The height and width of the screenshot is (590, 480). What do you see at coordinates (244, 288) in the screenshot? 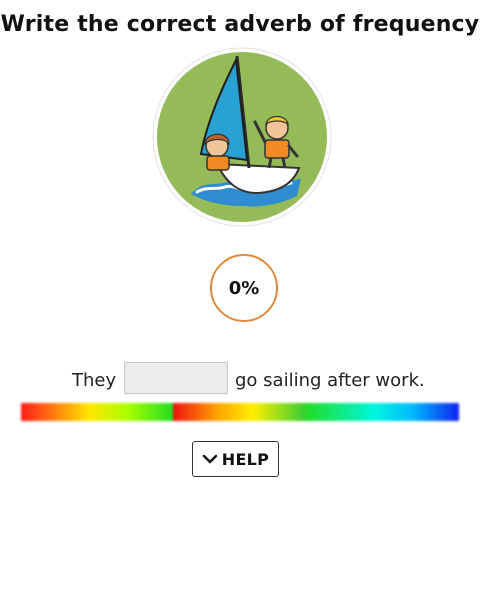
I see `progress-indicator: 0%` at bounding box center [244, 288].